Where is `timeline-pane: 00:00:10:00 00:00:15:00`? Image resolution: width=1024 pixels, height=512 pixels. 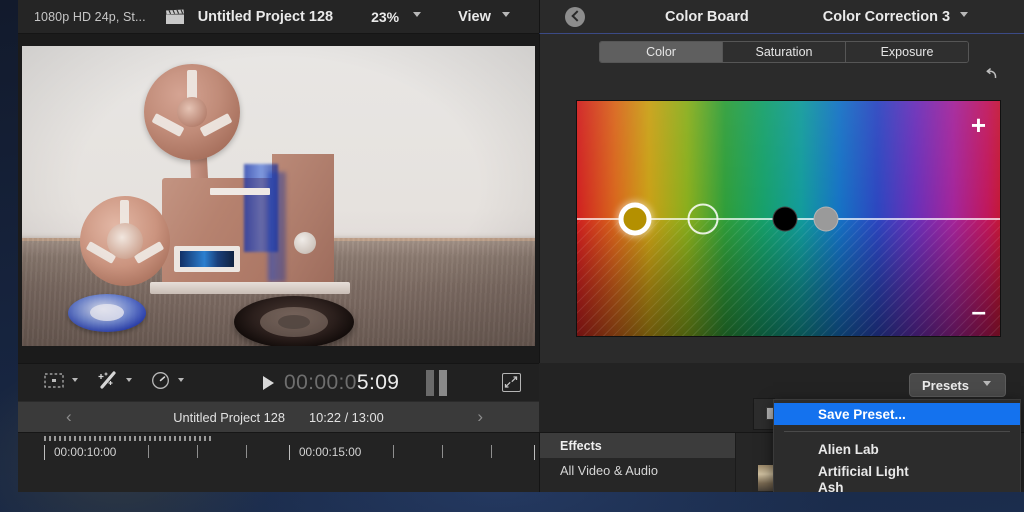 timeline-pane: 00:00:10:00 00:00:15:00 is located at coordinates (278, 462).